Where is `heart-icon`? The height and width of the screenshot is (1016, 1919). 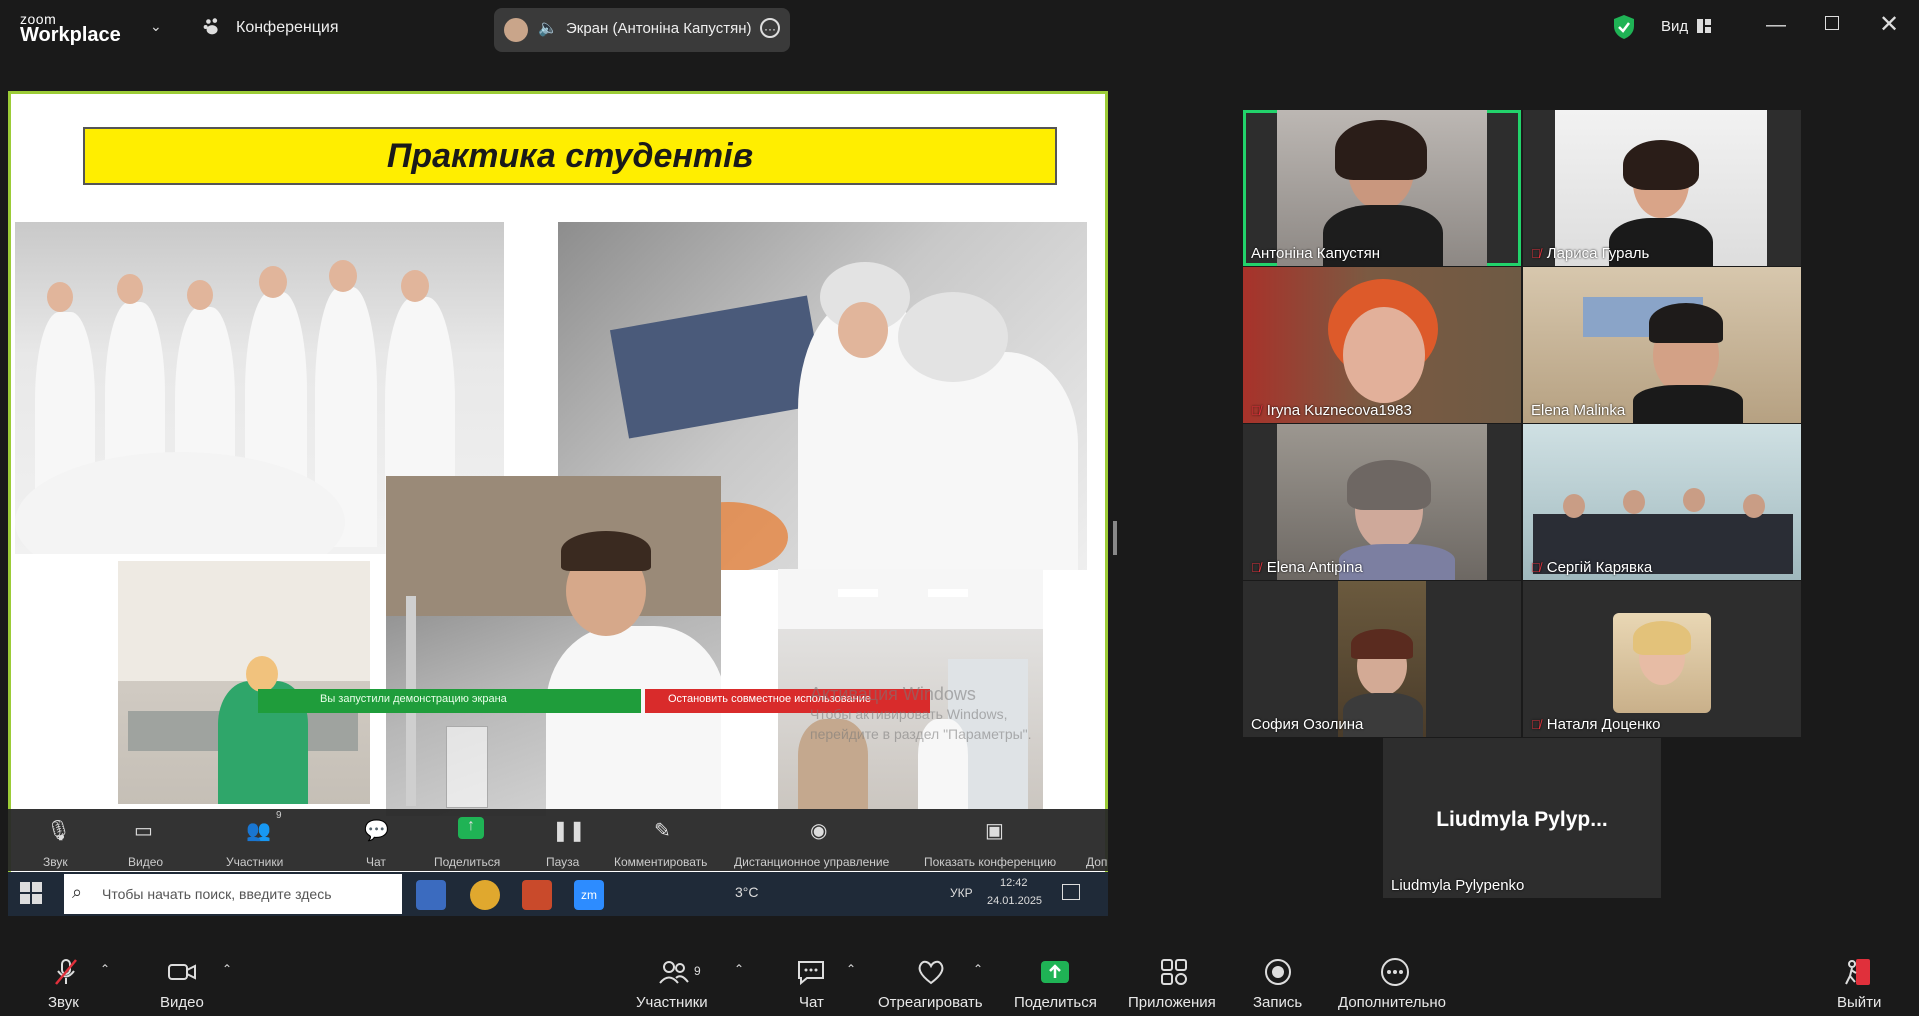
heart-icon is located at coordinates (931, 972).